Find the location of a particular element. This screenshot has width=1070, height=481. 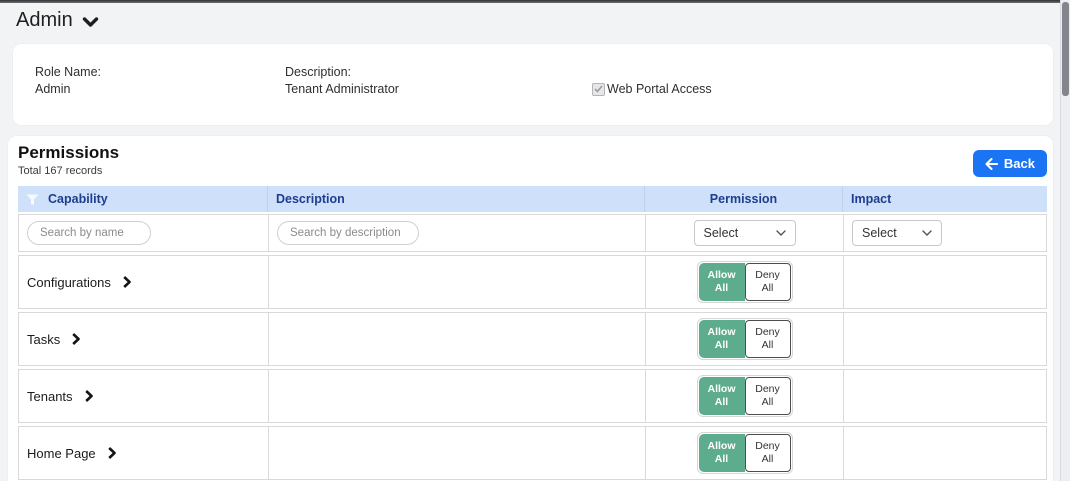

page-title-text: Admin is located at coordinates (44, 20).